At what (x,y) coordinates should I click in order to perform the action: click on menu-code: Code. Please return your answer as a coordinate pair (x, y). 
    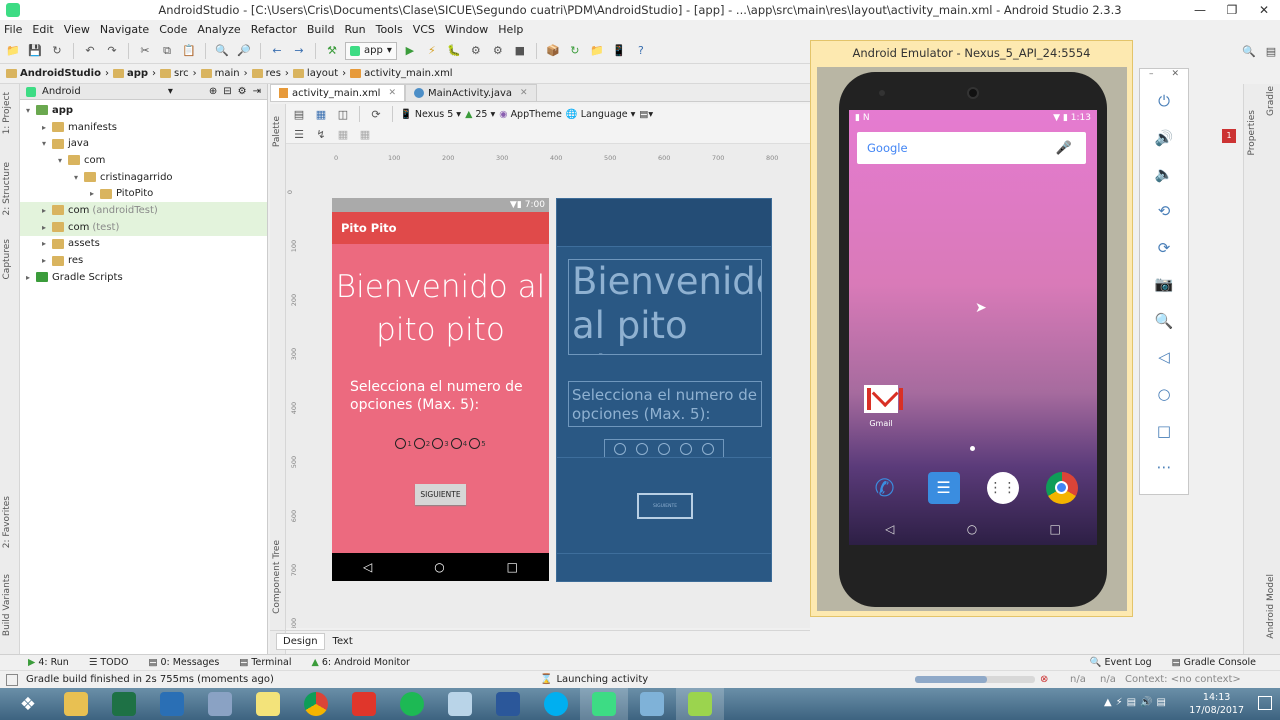
    Looking at the image, I should click on (173, 29).